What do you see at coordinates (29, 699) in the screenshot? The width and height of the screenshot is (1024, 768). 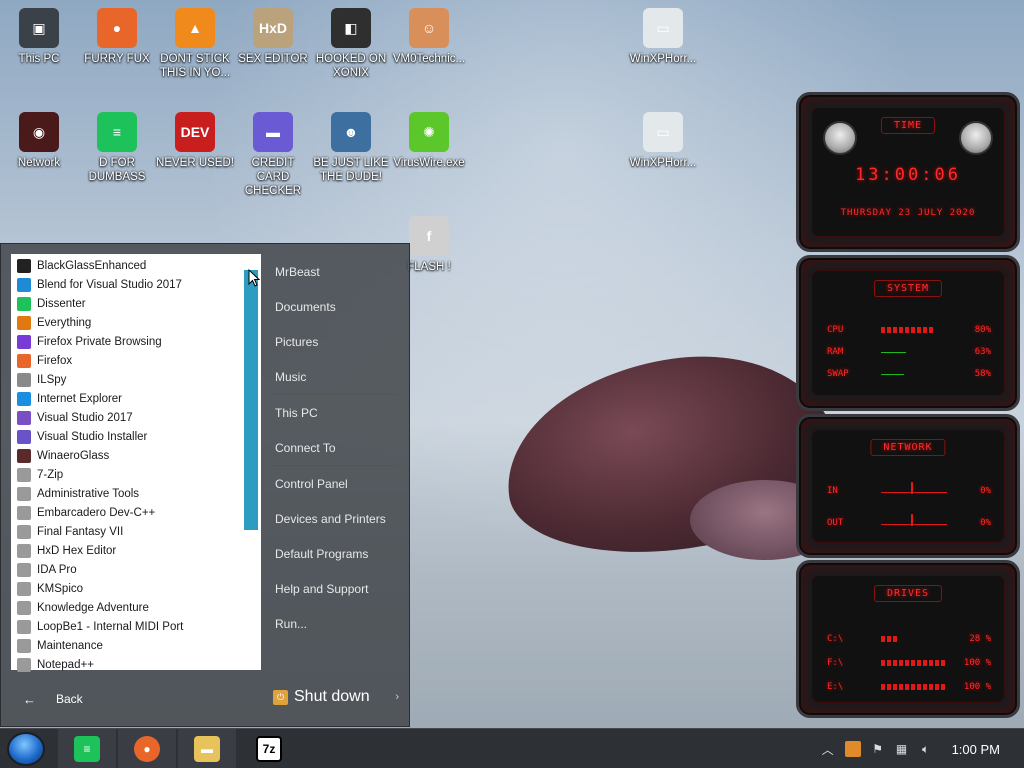 I see `arrow-left-icon: ←` at bounding box center [29, 699].